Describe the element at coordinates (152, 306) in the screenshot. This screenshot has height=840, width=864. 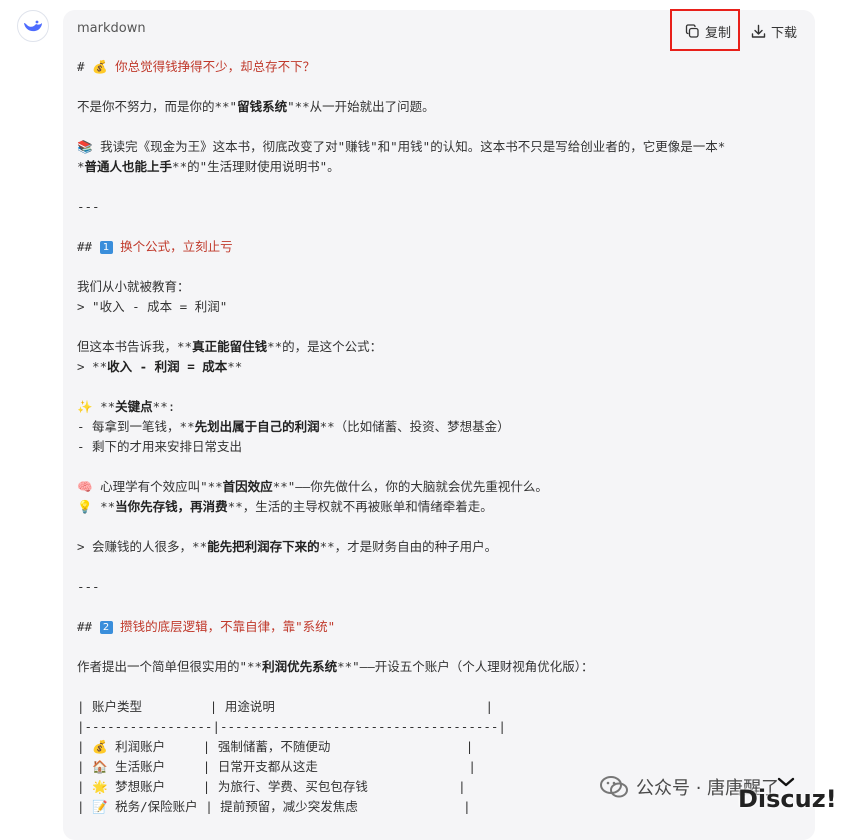
I see `code-text: > "收入 - 成本 = 利润"` at that location.